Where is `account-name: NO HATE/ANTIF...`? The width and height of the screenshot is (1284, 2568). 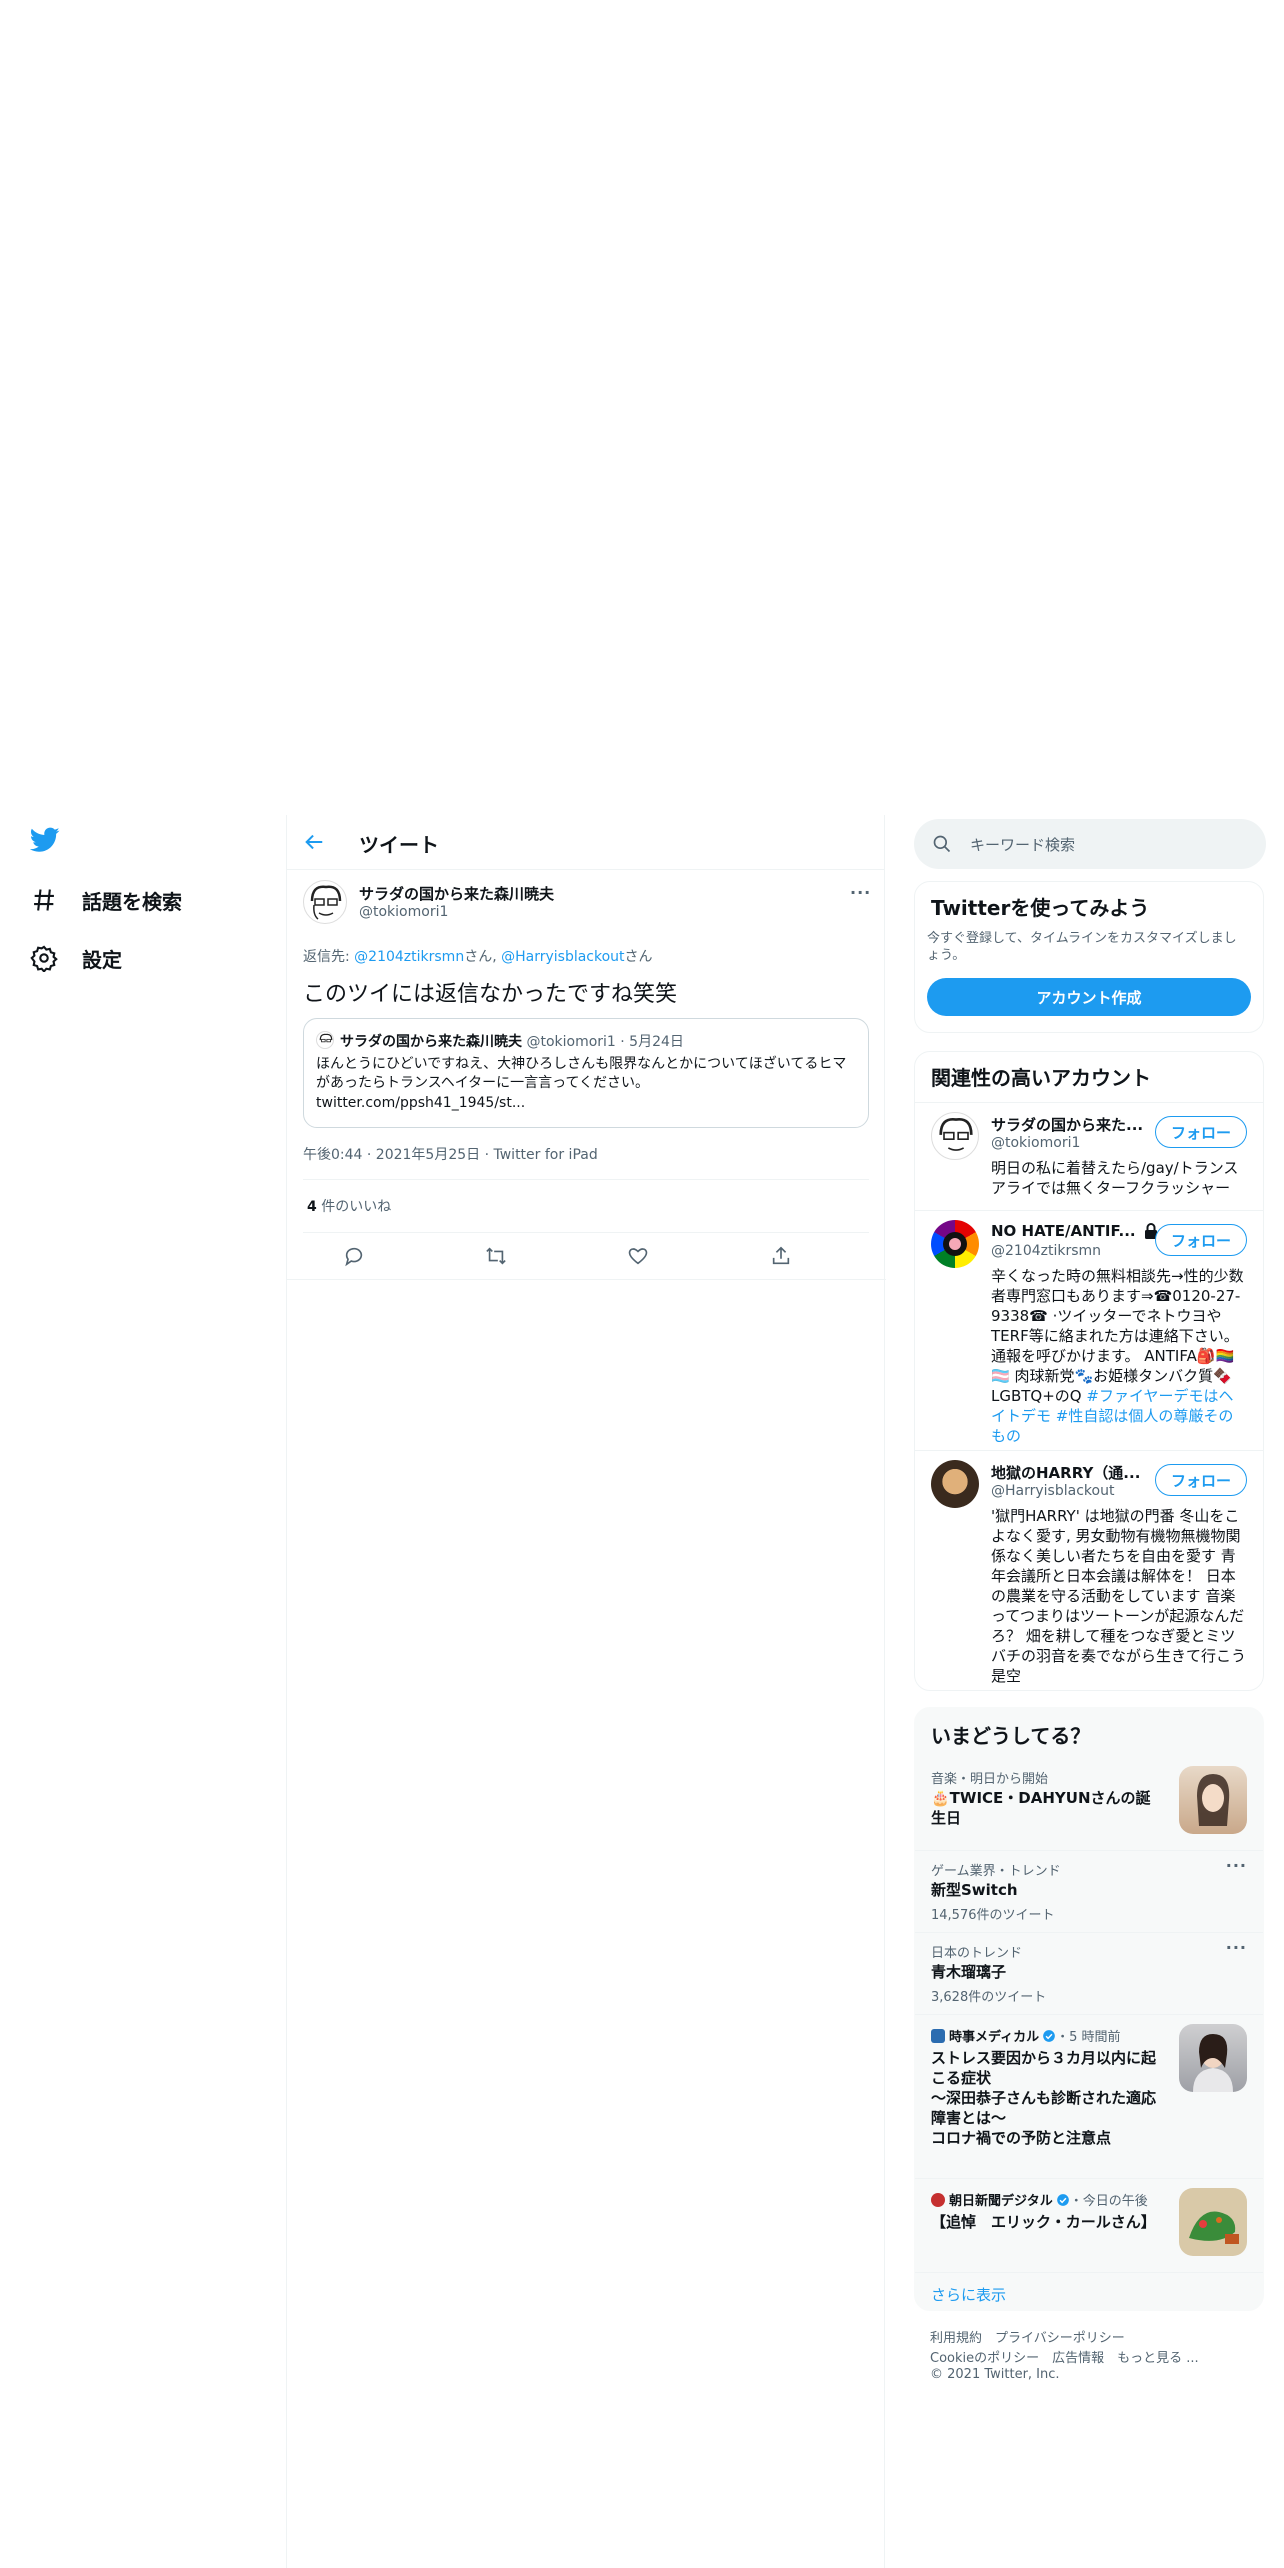 account-name: NO HATE/ANTIF... is located at coordinates (1063, 1231).